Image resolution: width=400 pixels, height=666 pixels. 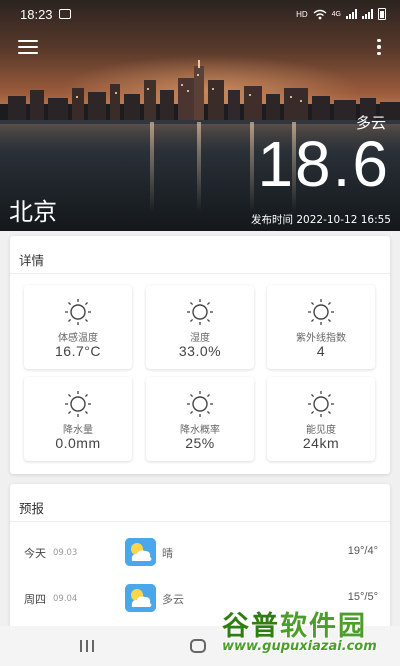 I want to click on watermark-title-b: 软件园, so click(x=323, y=626).